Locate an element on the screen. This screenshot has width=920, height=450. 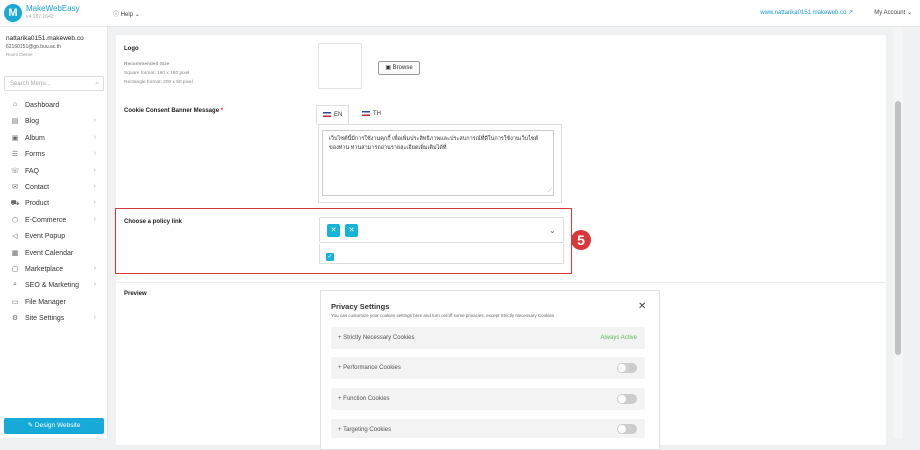
sidebar-item-label: FAQ is located at coordinates (32, 171).